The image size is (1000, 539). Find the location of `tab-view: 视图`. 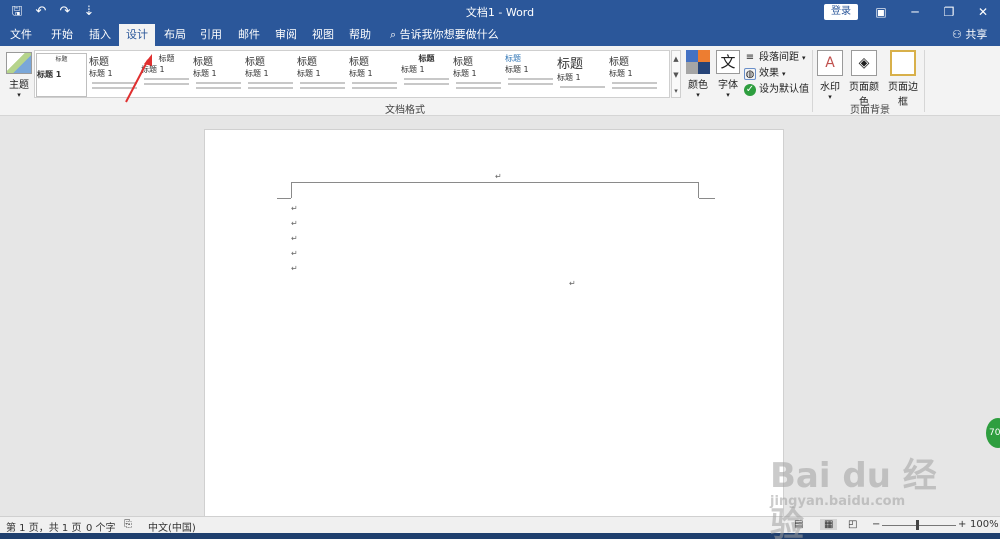

tab-view: 视图 is located at coordinates (323, 35).